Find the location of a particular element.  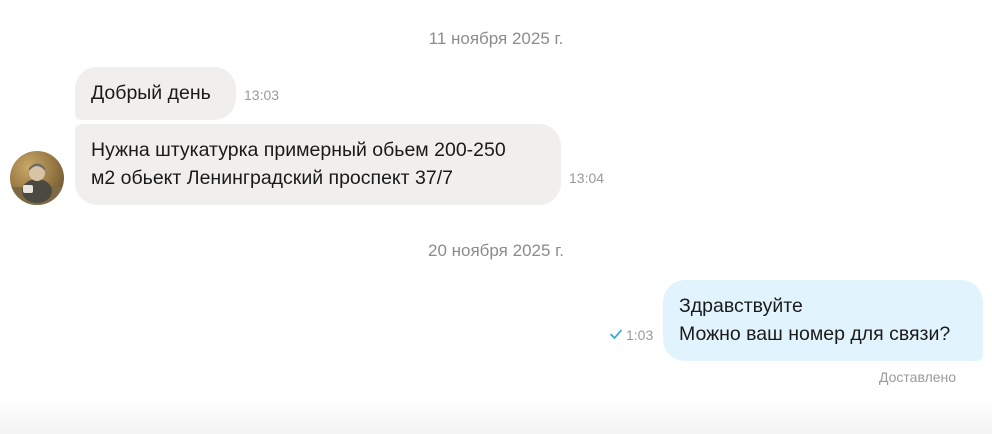

avatar is located at coordinates (37, 178).